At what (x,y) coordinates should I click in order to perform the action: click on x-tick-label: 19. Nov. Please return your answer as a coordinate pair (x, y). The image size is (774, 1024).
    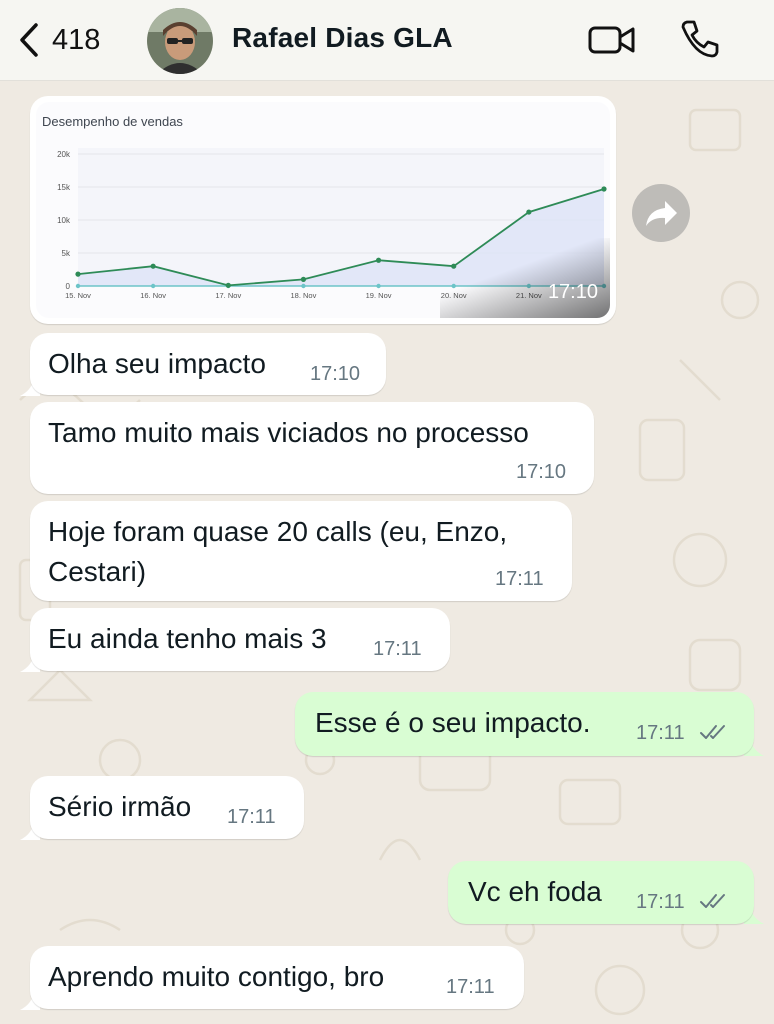
    Looking at the image, I should click on (379, 295).